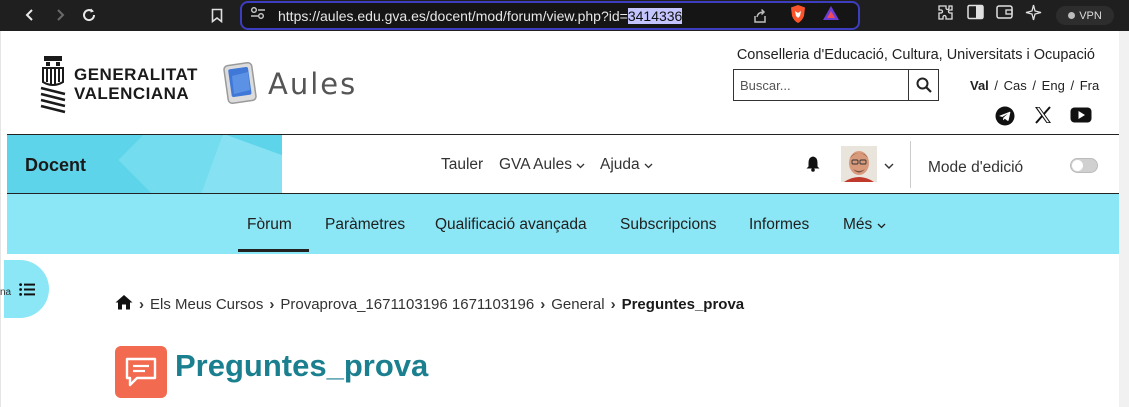 Image resolution: width=1129 pixels, height=407 pixels. What do you see at coordinates (1004, 14) in the screenshot?
I see `wallet-icon` at bounding box center [1004, 14].